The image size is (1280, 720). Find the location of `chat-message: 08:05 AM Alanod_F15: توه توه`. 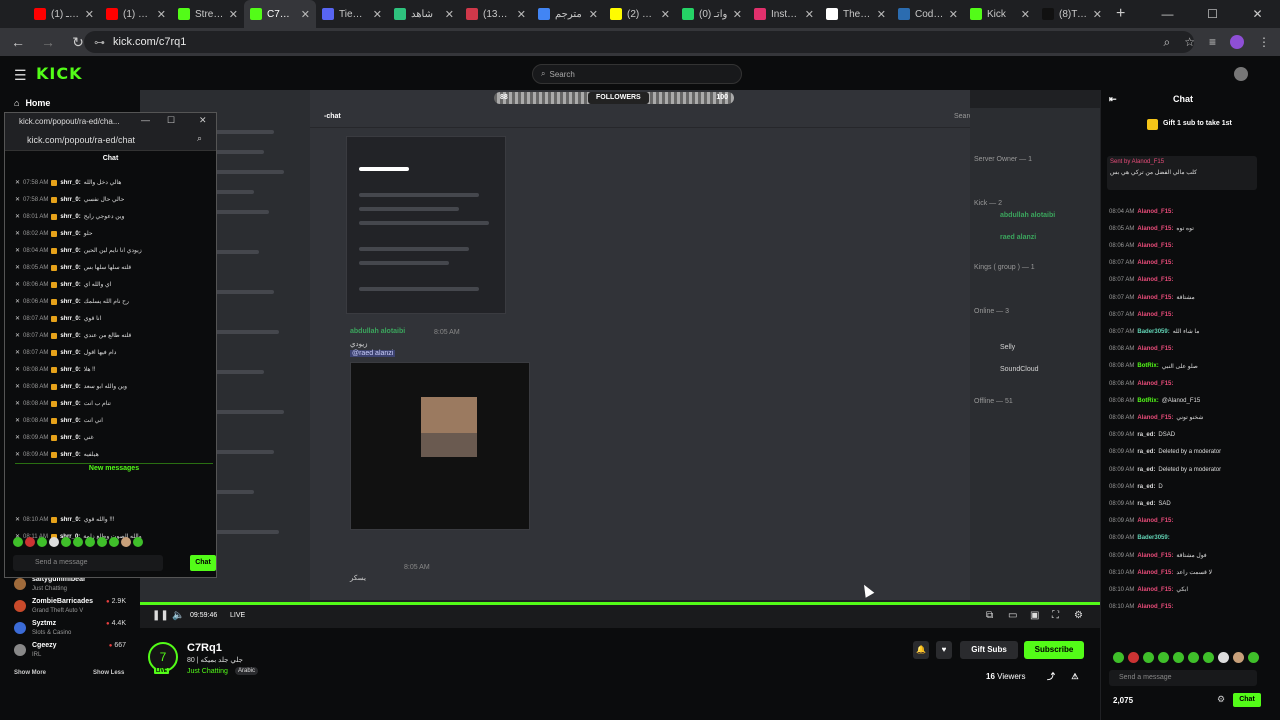

chat-message: 08:05 AM Alanod_F15: توه توه is located at coordinates (1185, 228).